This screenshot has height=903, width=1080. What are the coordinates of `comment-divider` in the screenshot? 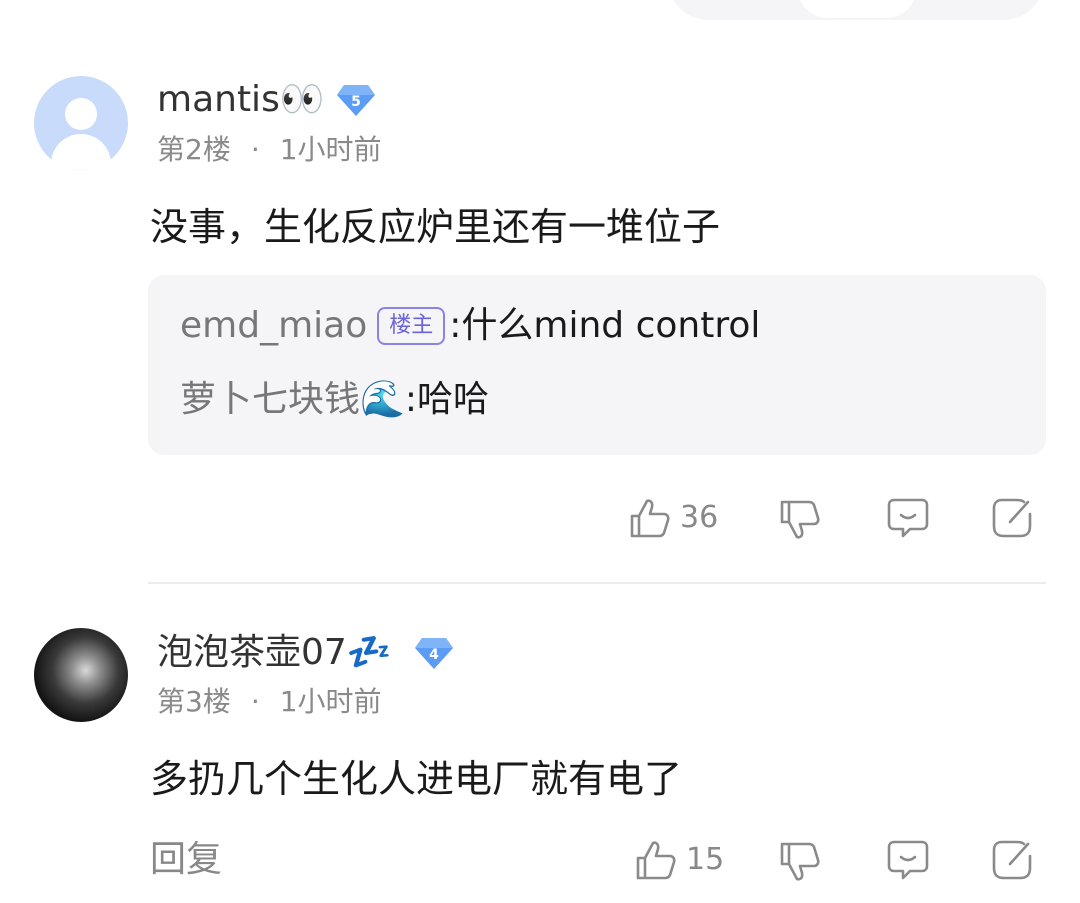 It's located at (597, 583).